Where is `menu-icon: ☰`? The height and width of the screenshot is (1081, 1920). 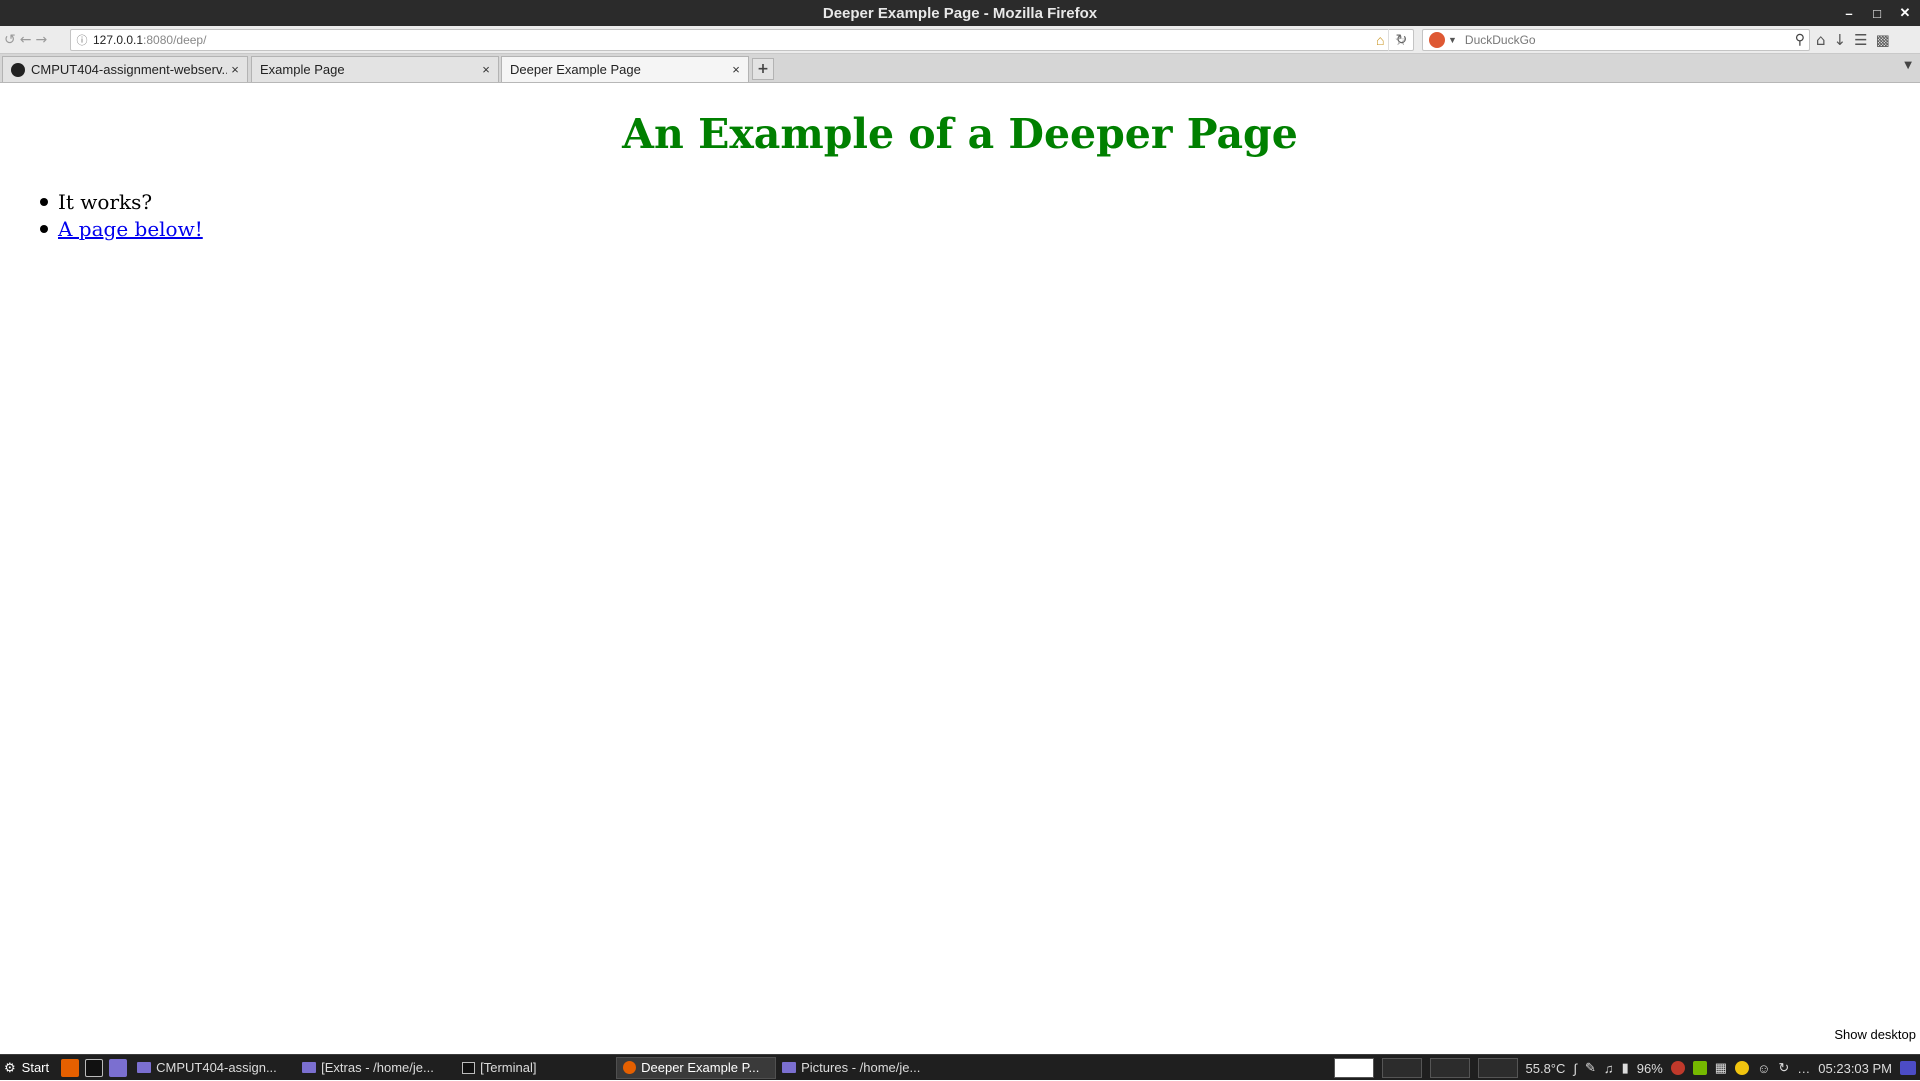
menu-icon: ☰ is located at coordinates (1860, 40).